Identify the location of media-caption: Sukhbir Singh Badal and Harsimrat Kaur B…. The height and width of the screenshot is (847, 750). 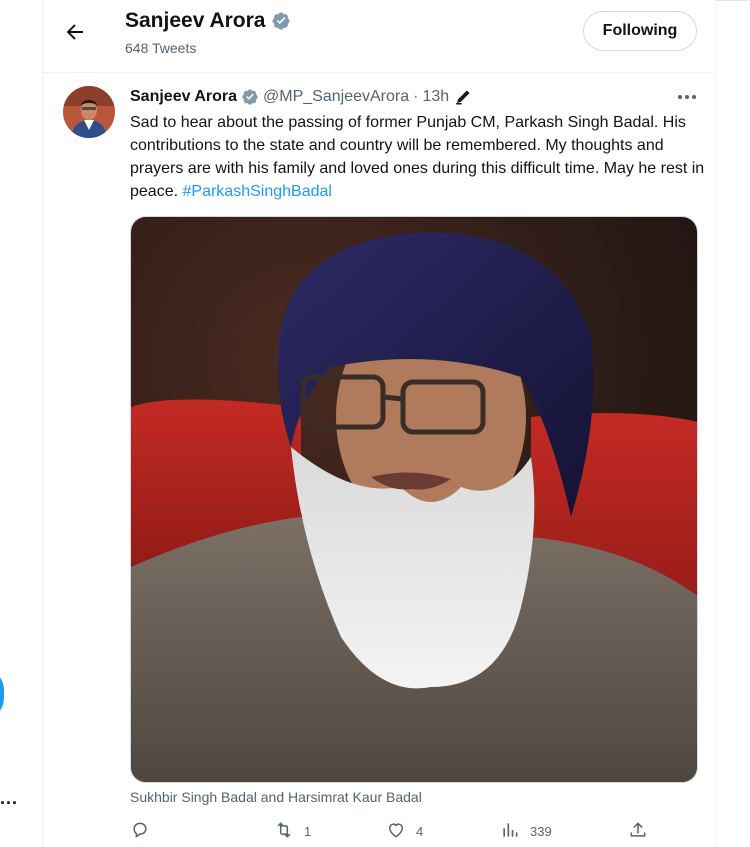
(276, 797).